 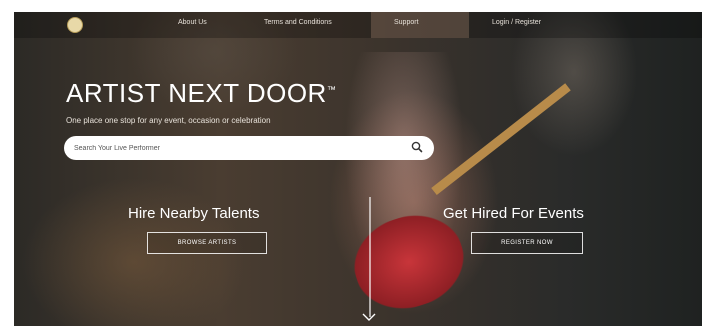 I want to click on nav-login-register: Login / Register, so click(x=516, y=22).